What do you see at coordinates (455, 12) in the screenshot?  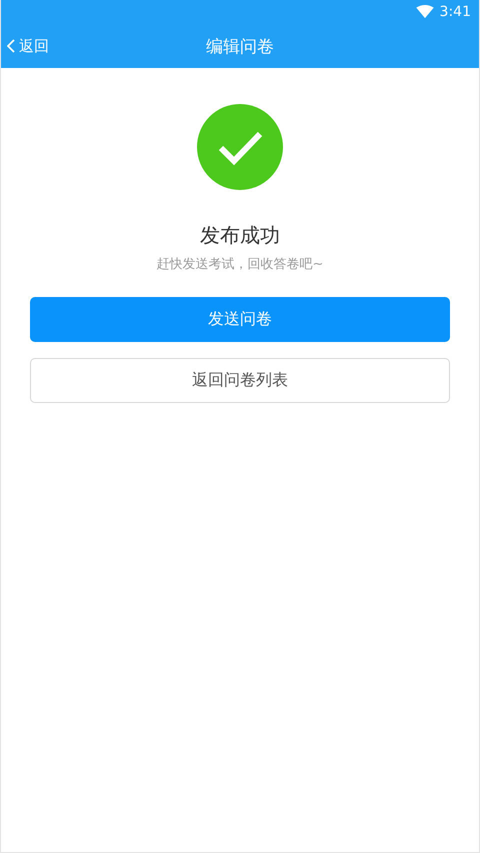 I see `status-time: 3:41` at bounding box center [455, 12].